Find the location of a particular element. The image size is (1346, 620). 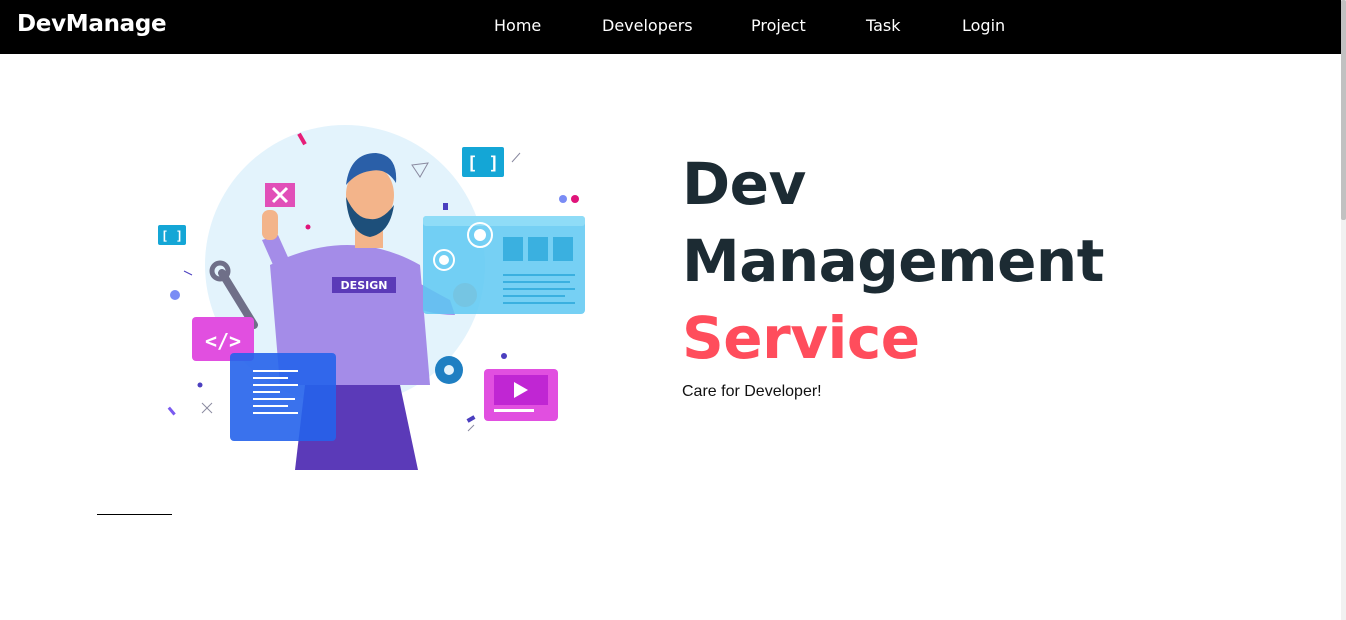

document-card-icon is located at coordinates (283, 397).